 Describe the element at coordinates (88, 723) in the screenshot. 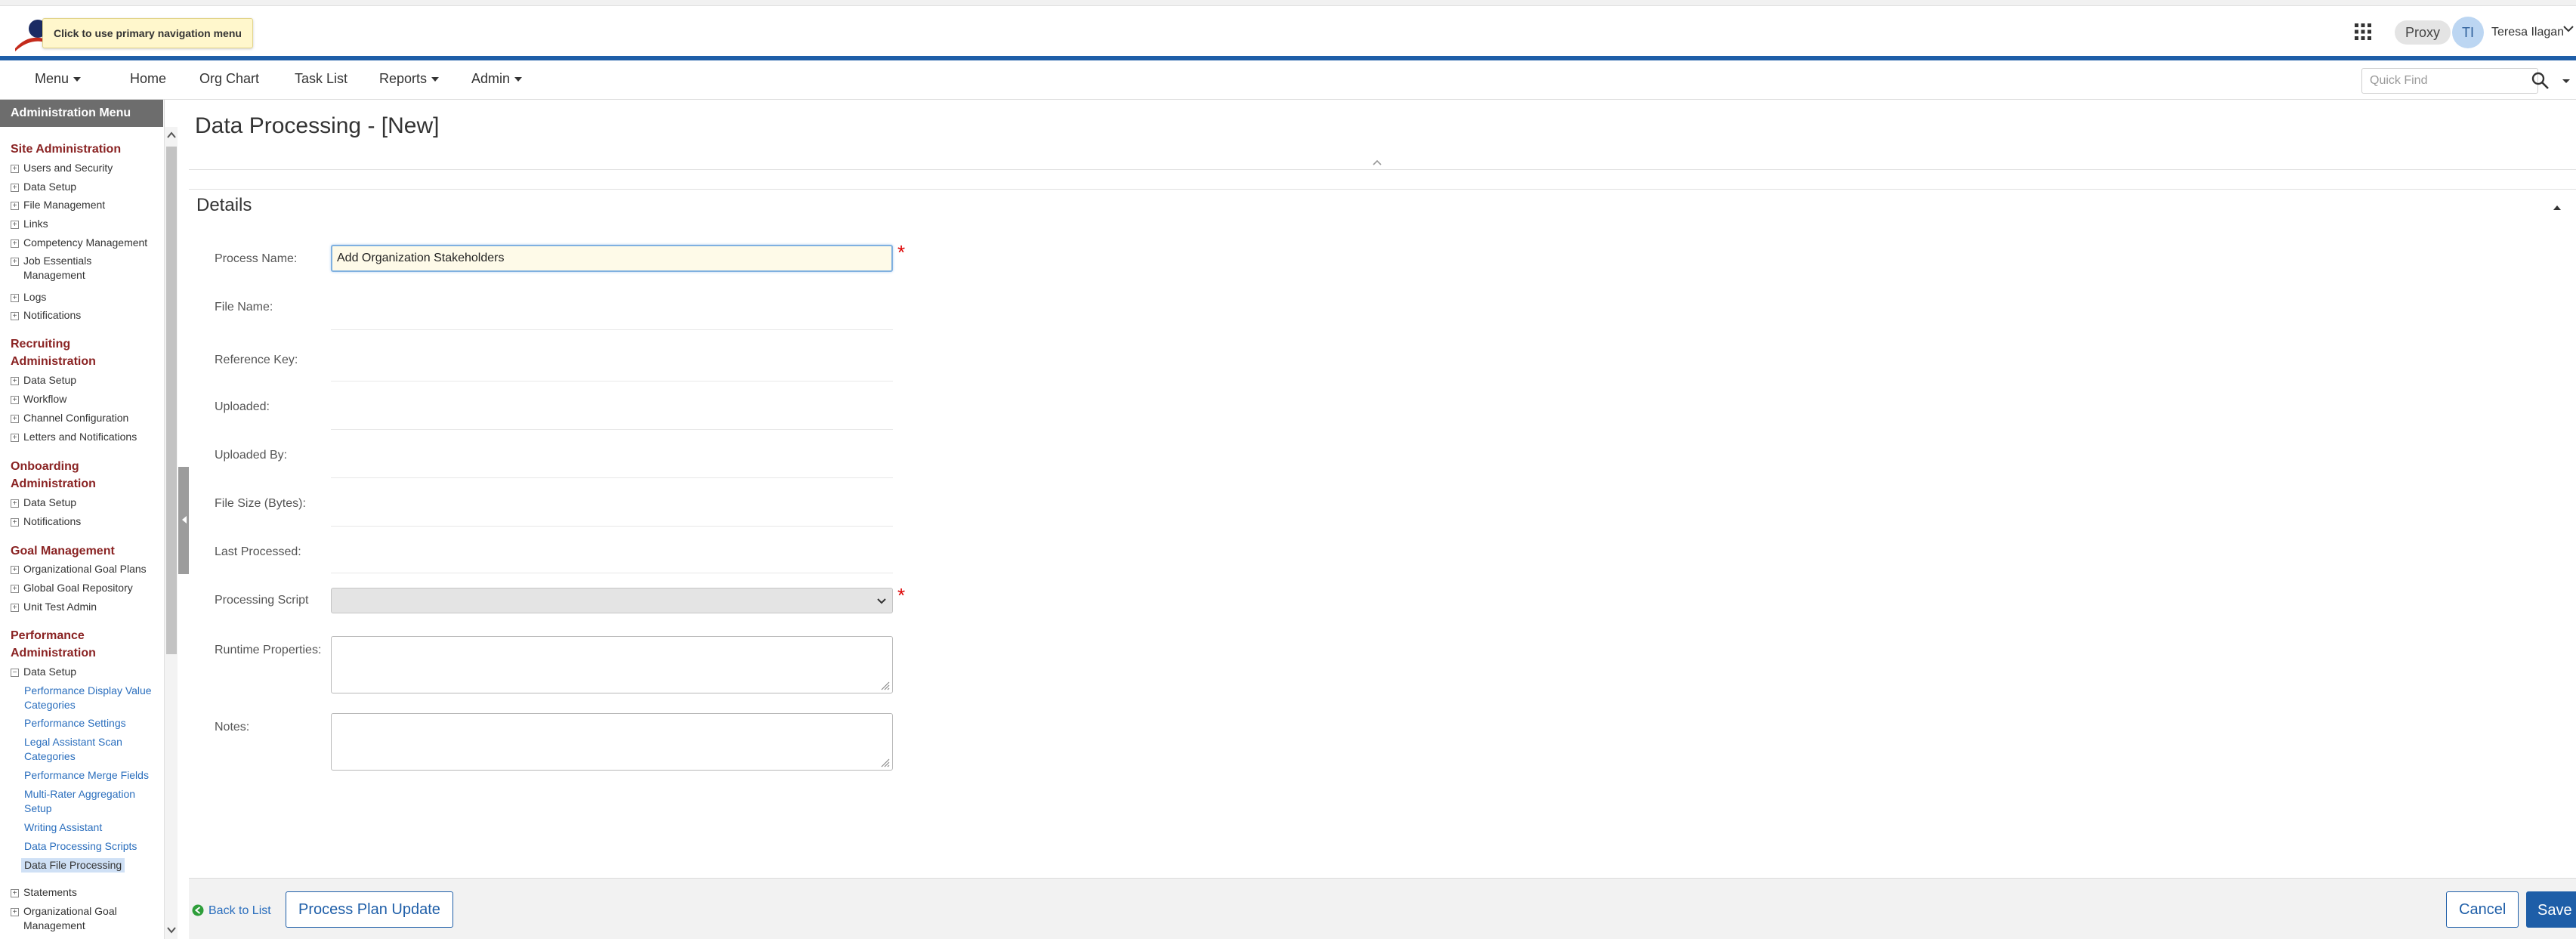

I see `sidebar-link-performance-settings: Performance Settings` at that location.